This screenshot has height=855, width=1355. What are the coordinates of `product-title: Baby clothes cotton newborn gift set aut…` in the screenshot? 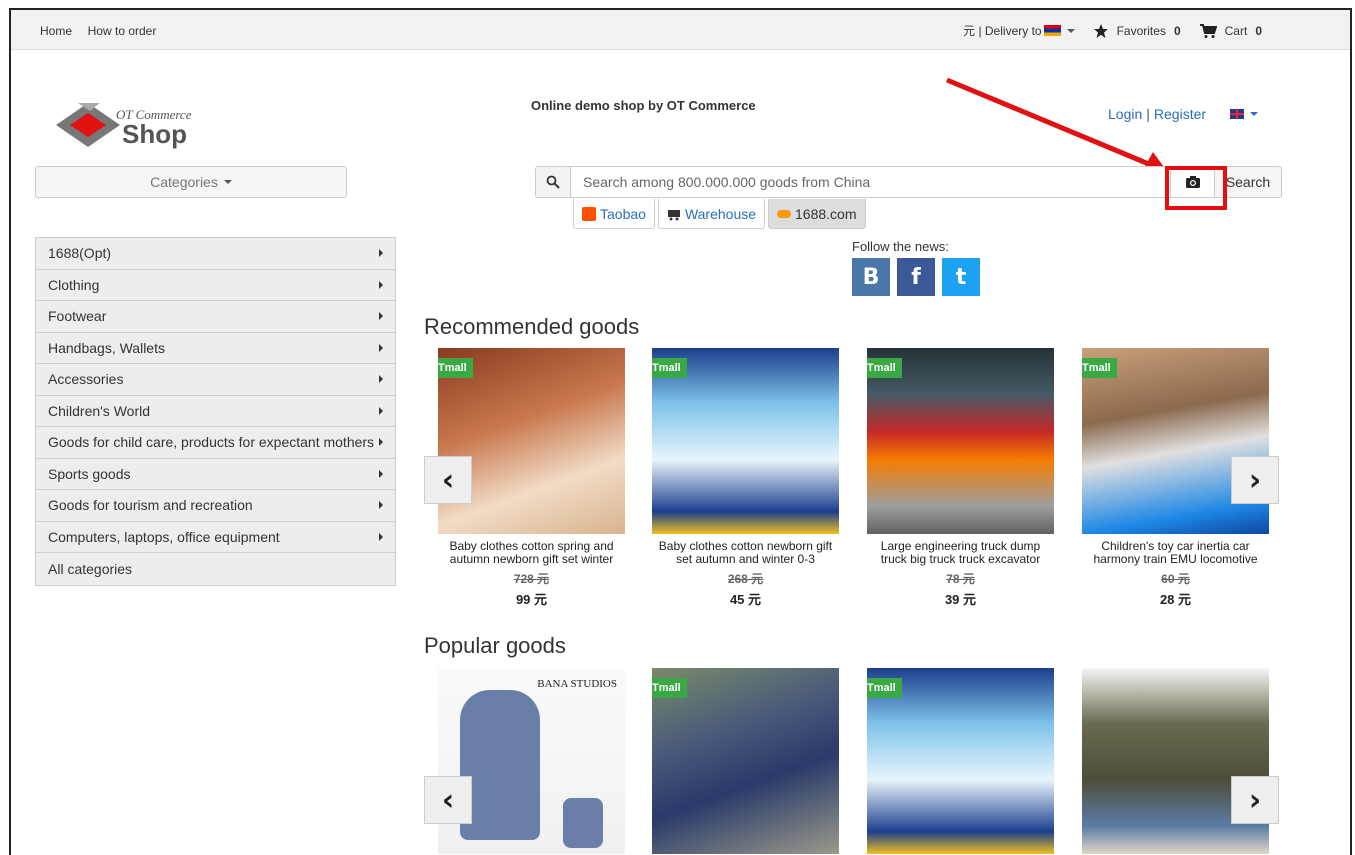 It's located at (745, 553).